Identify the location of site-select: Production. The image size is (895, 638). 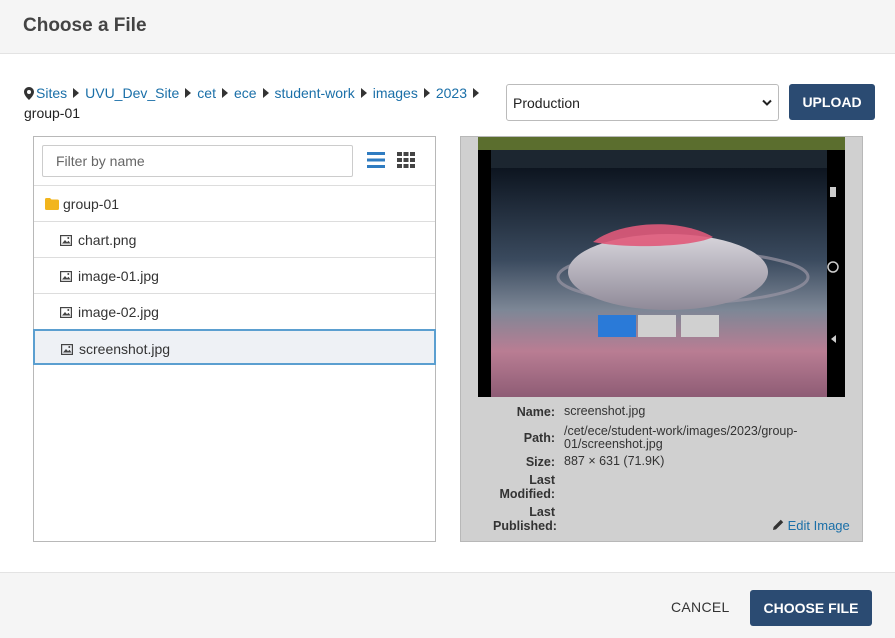
(642, 102).